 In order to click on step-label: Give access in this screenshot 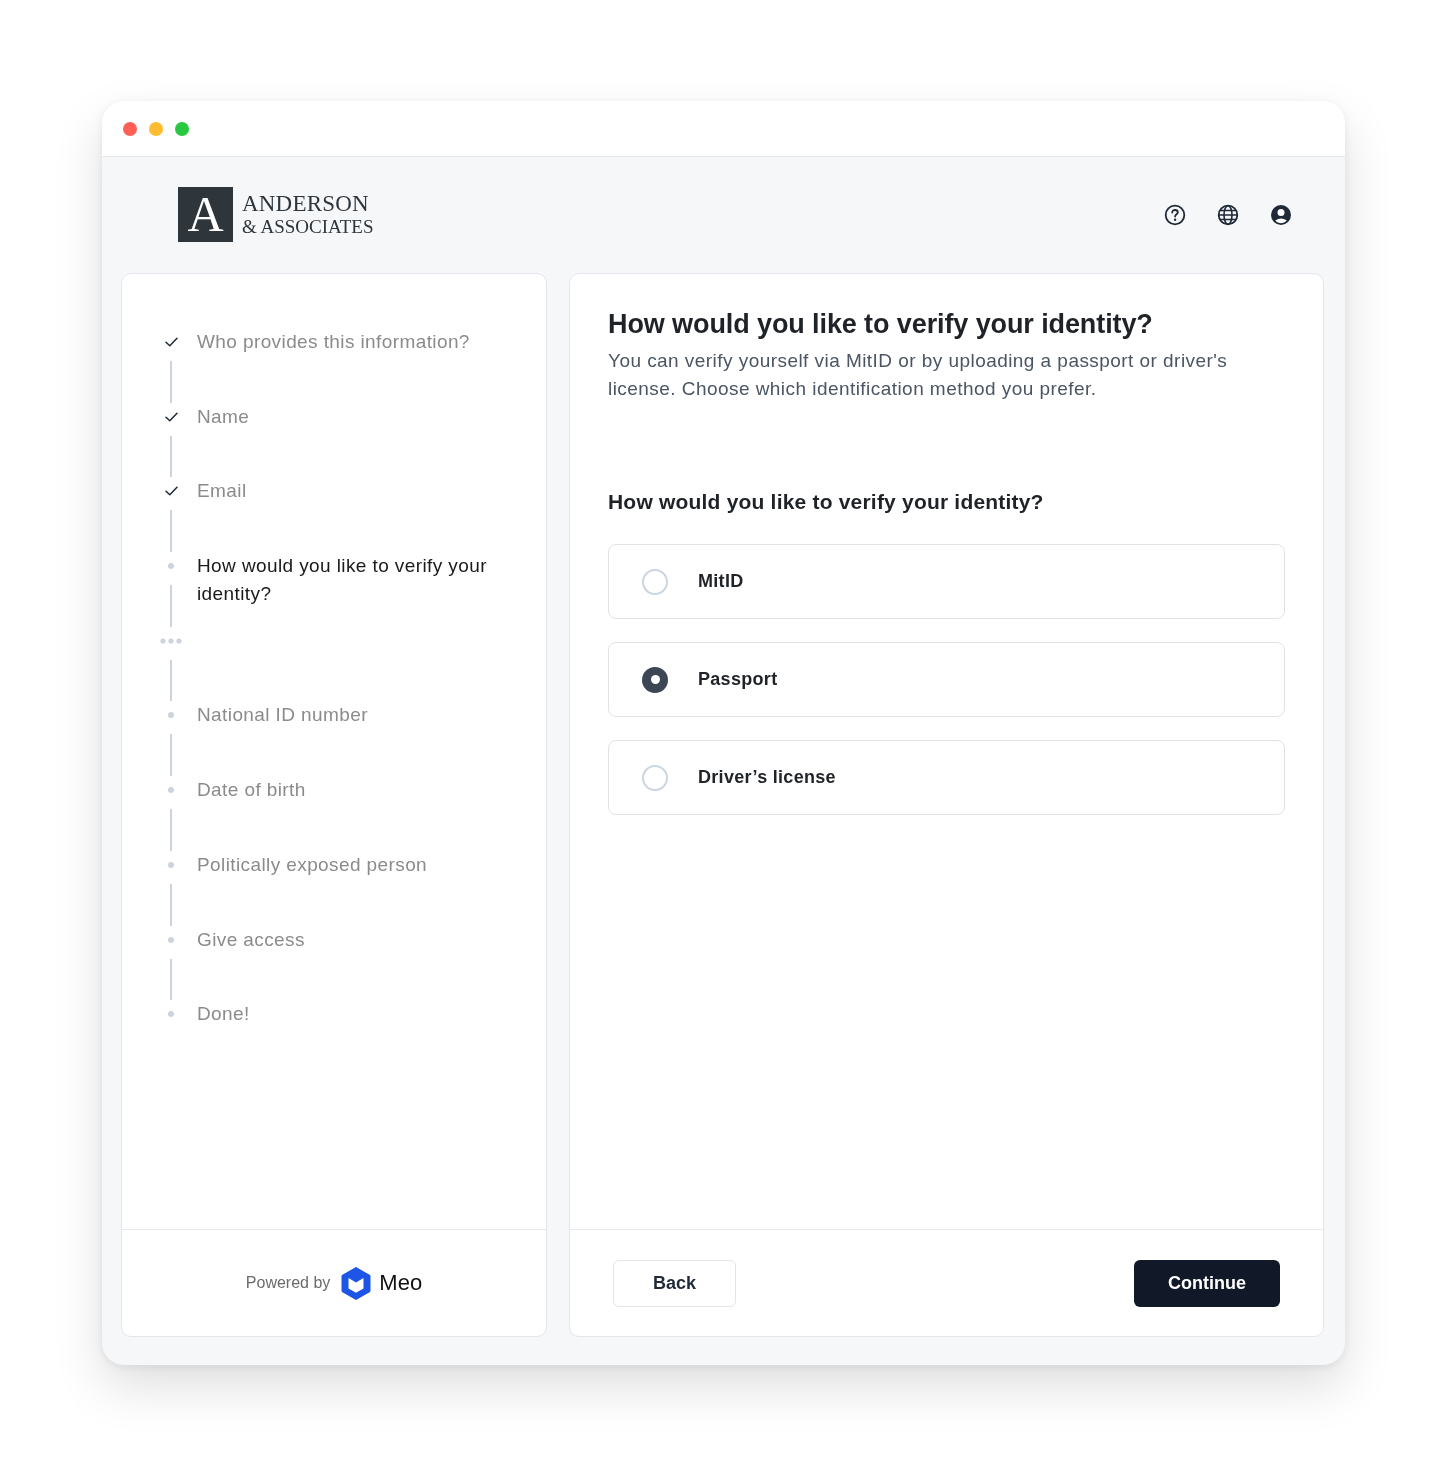, I will do `click(251, 939)`.